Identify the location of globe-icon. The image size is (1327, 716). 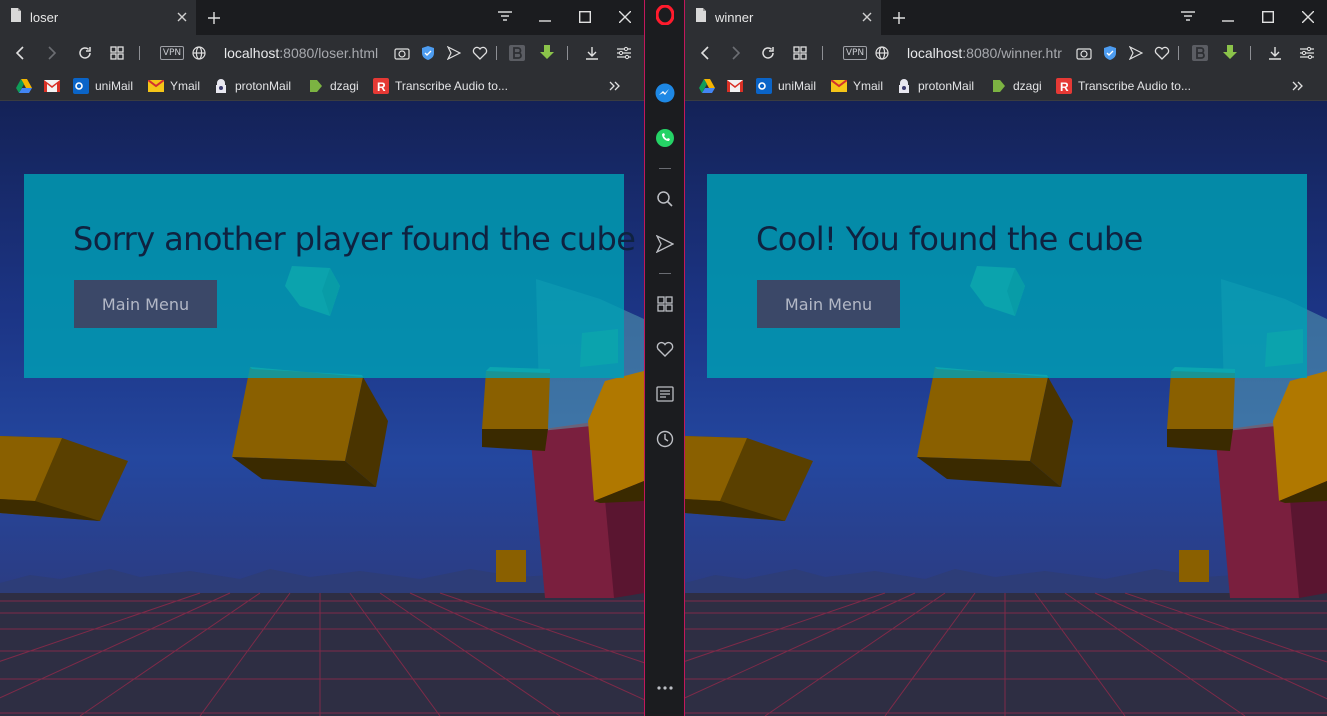
(199, 53).